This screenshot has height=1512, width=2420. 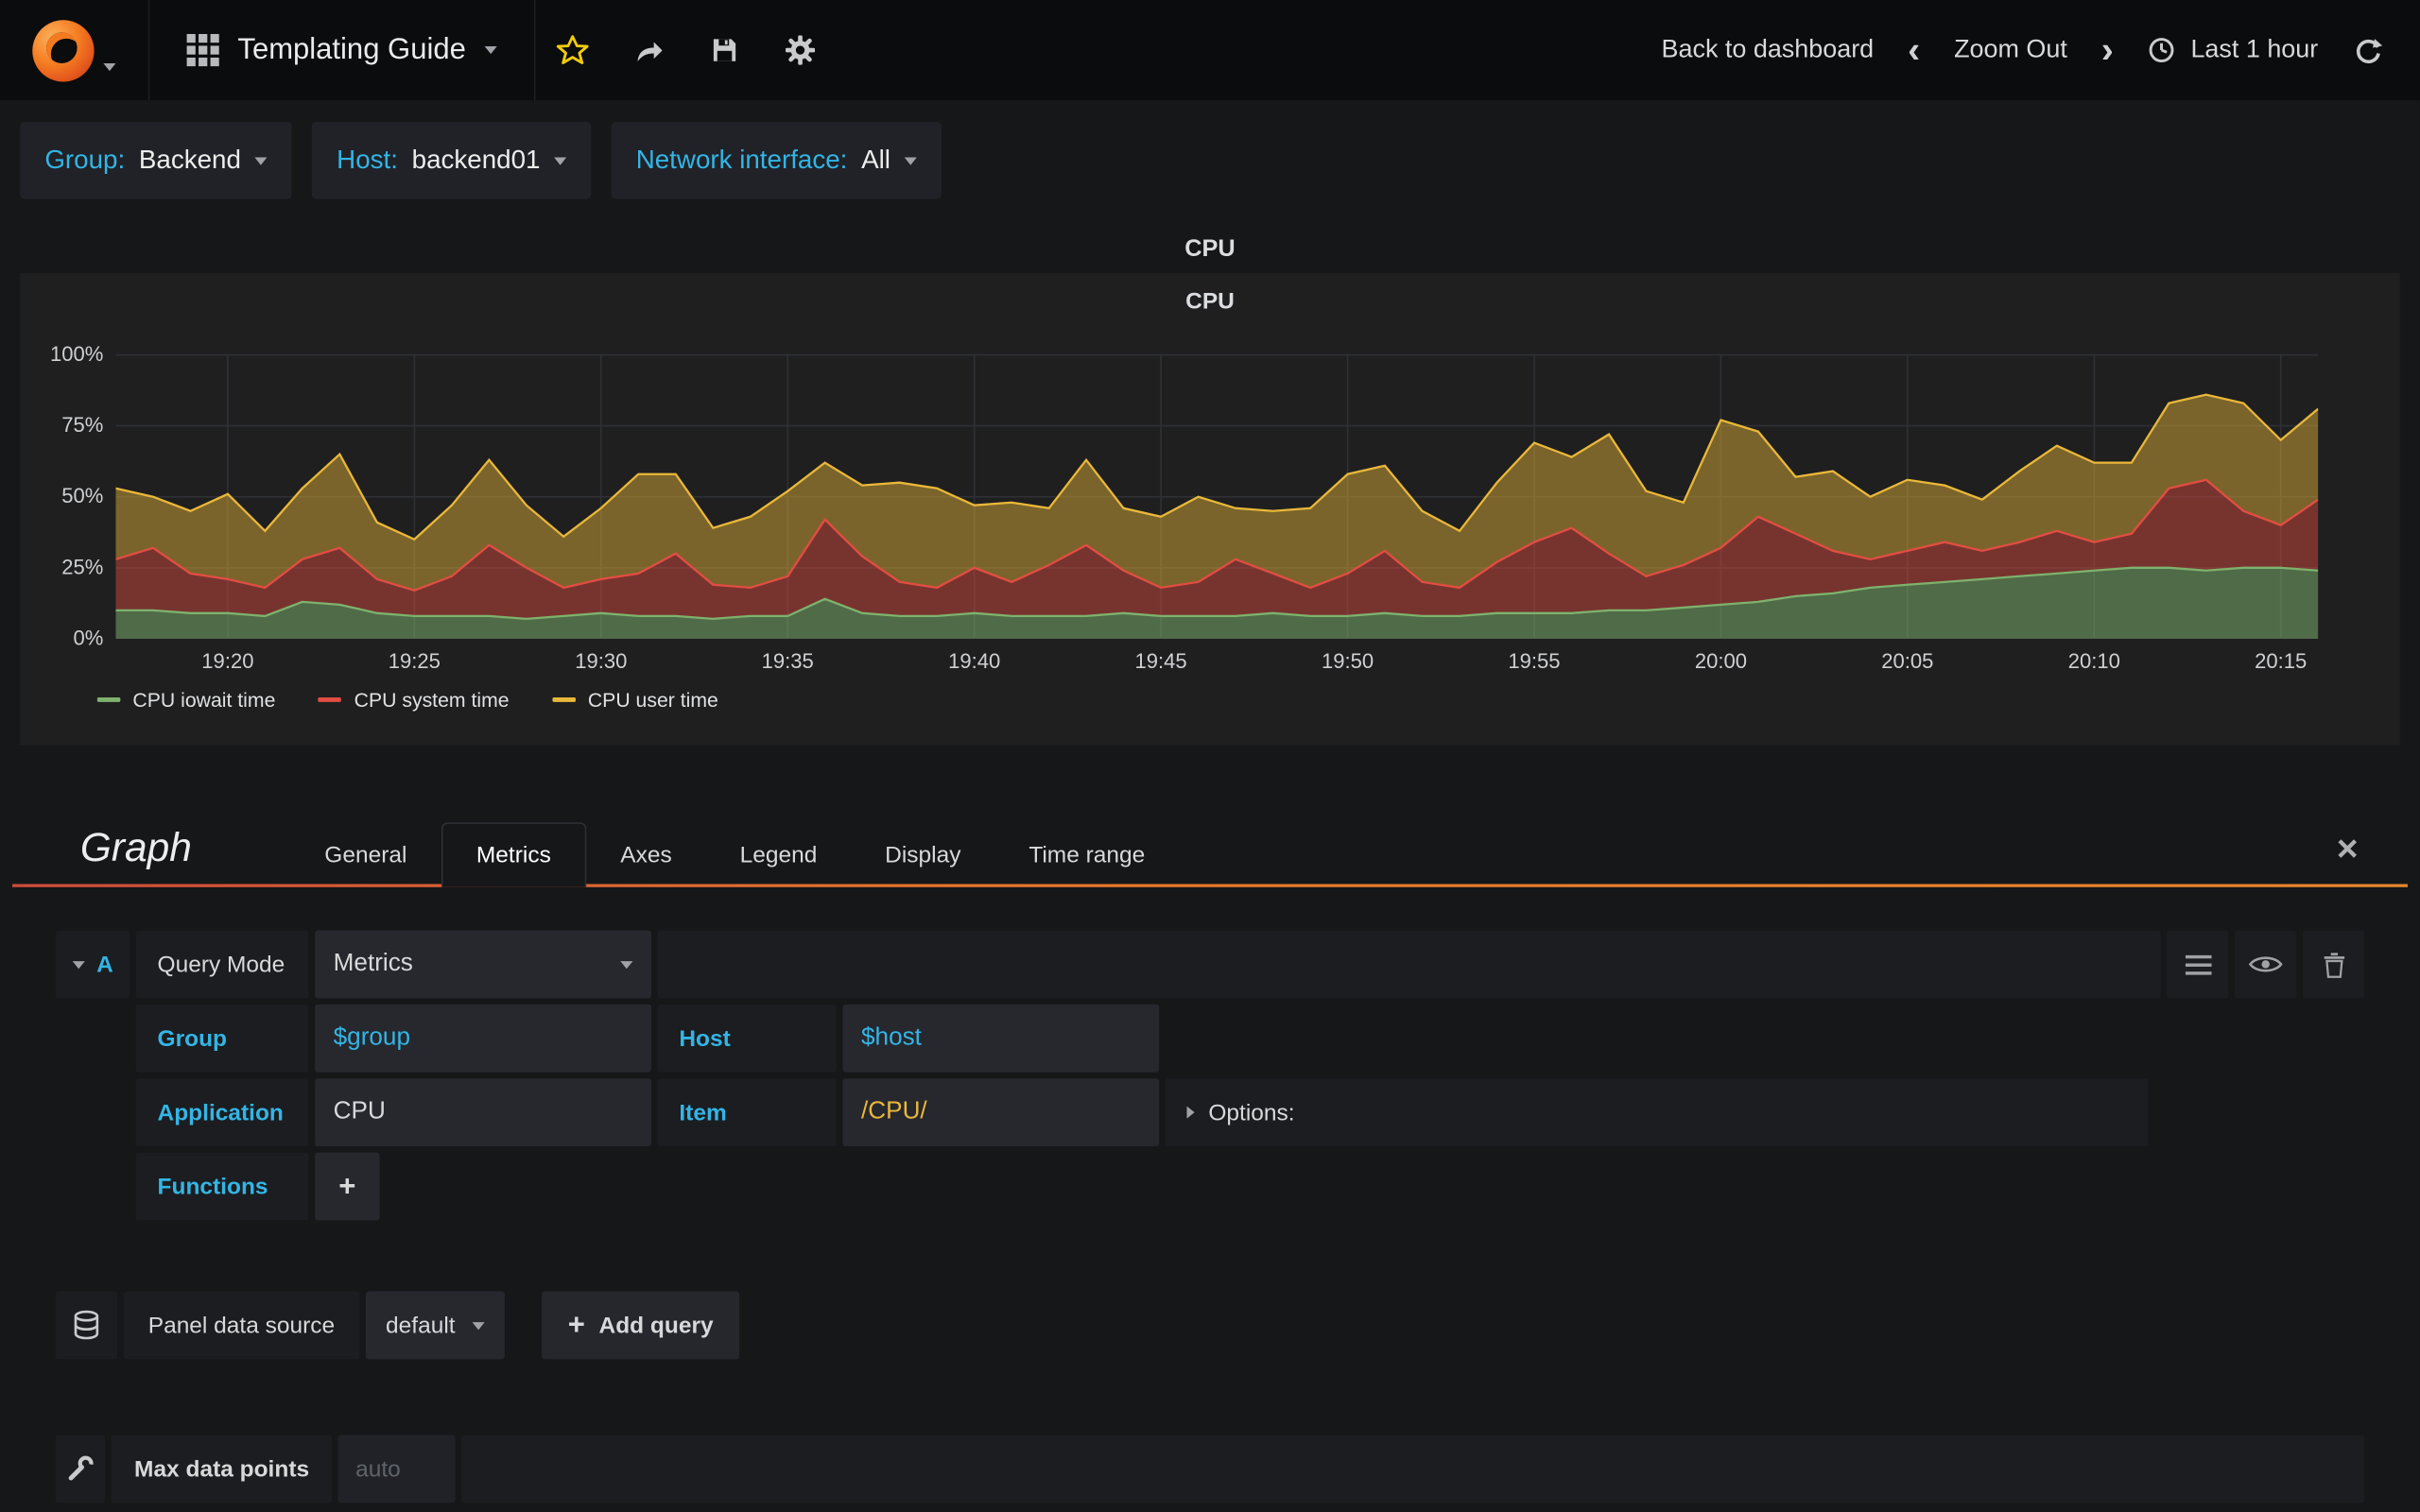 I want to click on max-data-points-label: Max data points, so click(x=222, y=1469).